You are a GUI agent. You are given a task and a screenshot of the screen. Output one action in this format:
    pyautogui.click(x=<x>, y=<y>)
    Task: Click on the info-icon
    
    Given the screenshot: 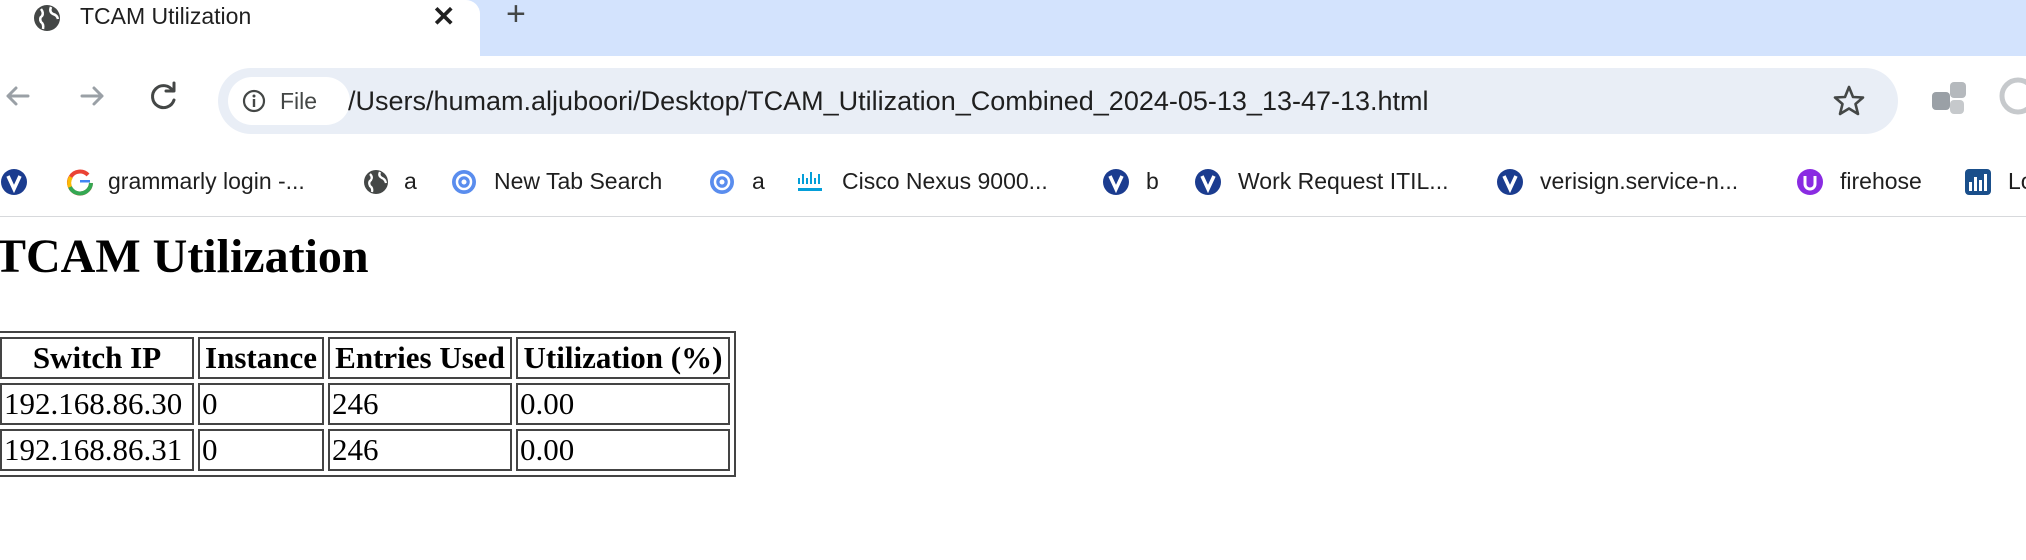 What is the action you would take?
    pyautogui.click(x=254, y=101)
    